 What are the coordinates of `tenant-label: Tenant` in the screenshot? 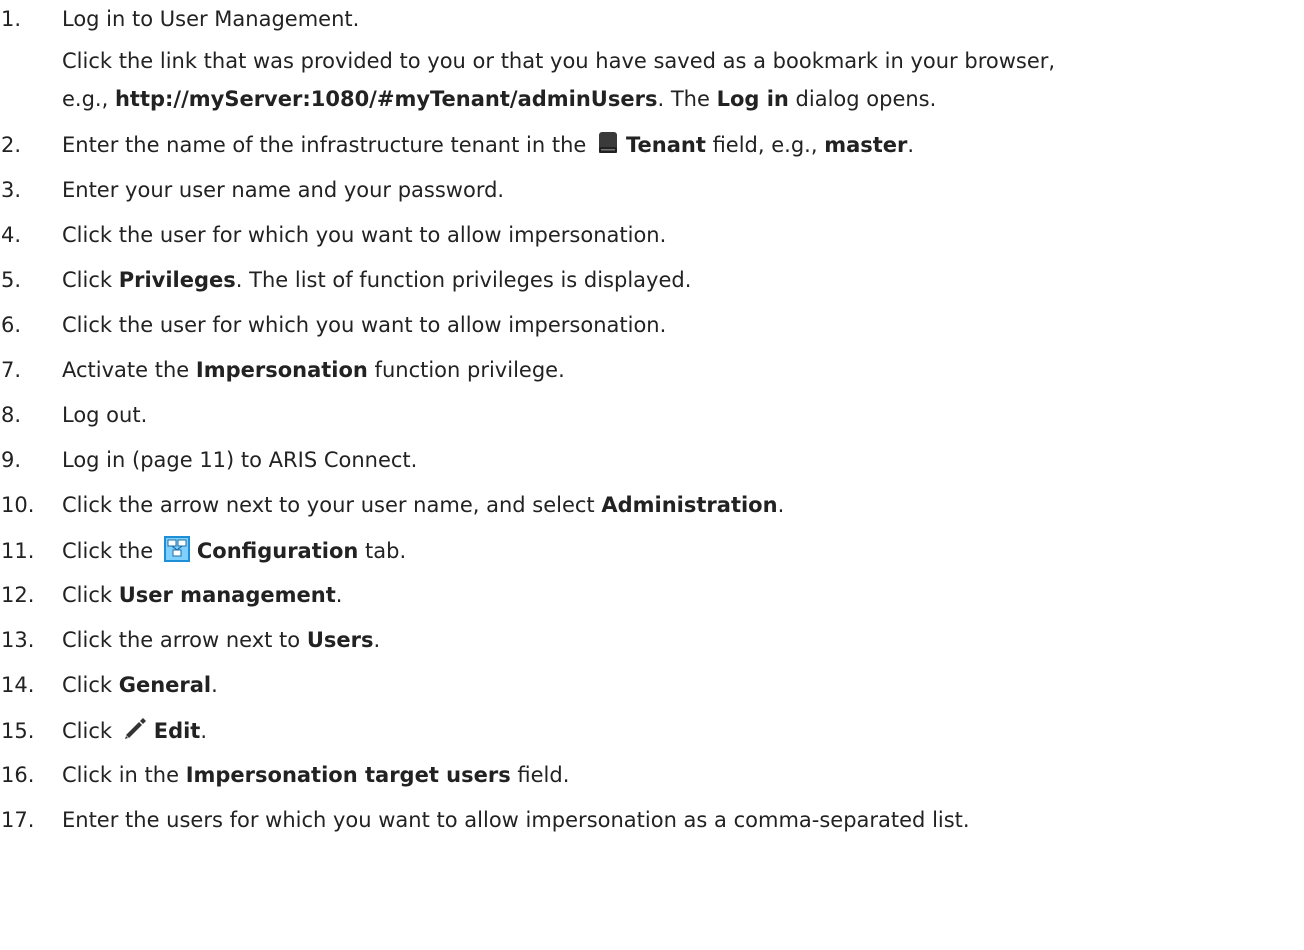 It's located at (666, 145).